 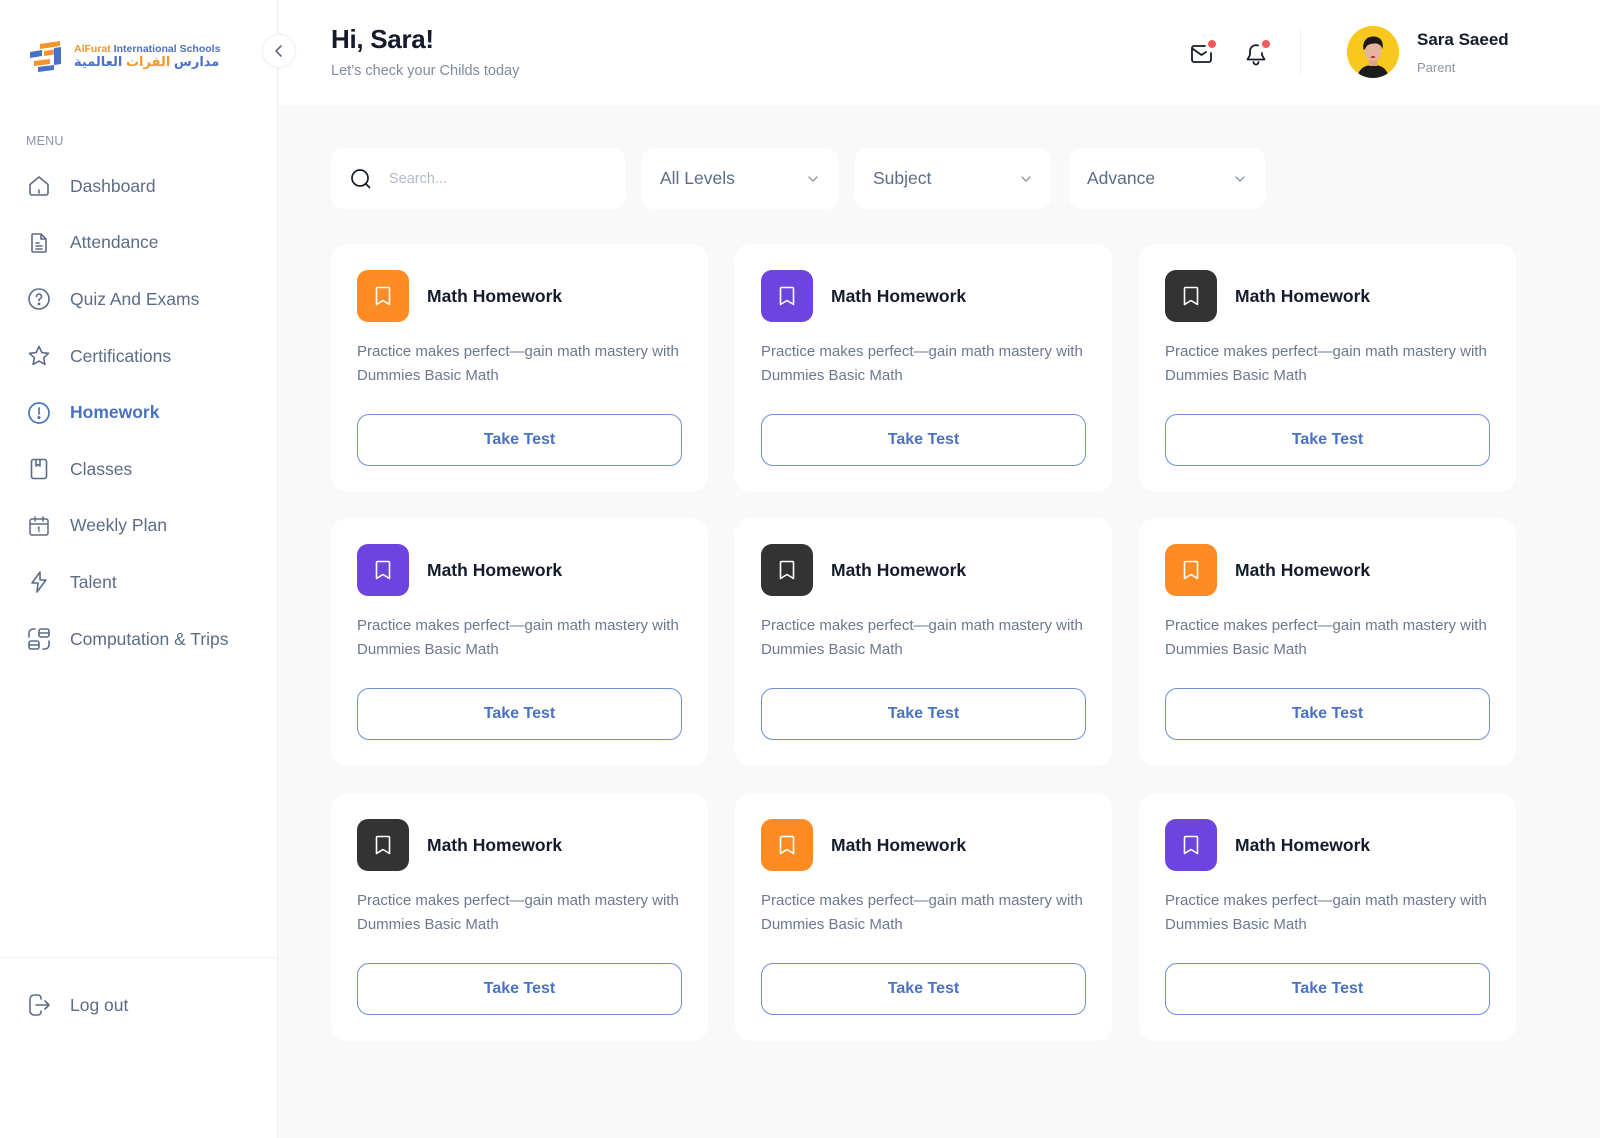 What do you see at coordinates (45, 56) in the screenshot?
I see `logo-mark-icon` at bounding box center [45, 56].